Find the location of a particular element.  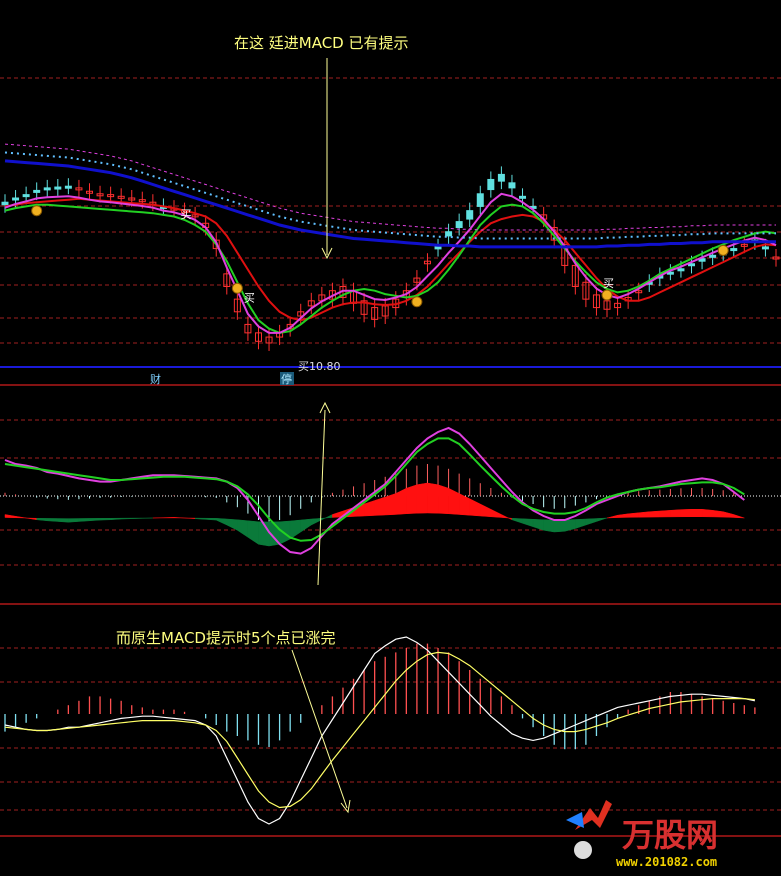

bottom-annotation: 而原生MACD提示时5个点已涨完 is located at coordinates (226, 638).